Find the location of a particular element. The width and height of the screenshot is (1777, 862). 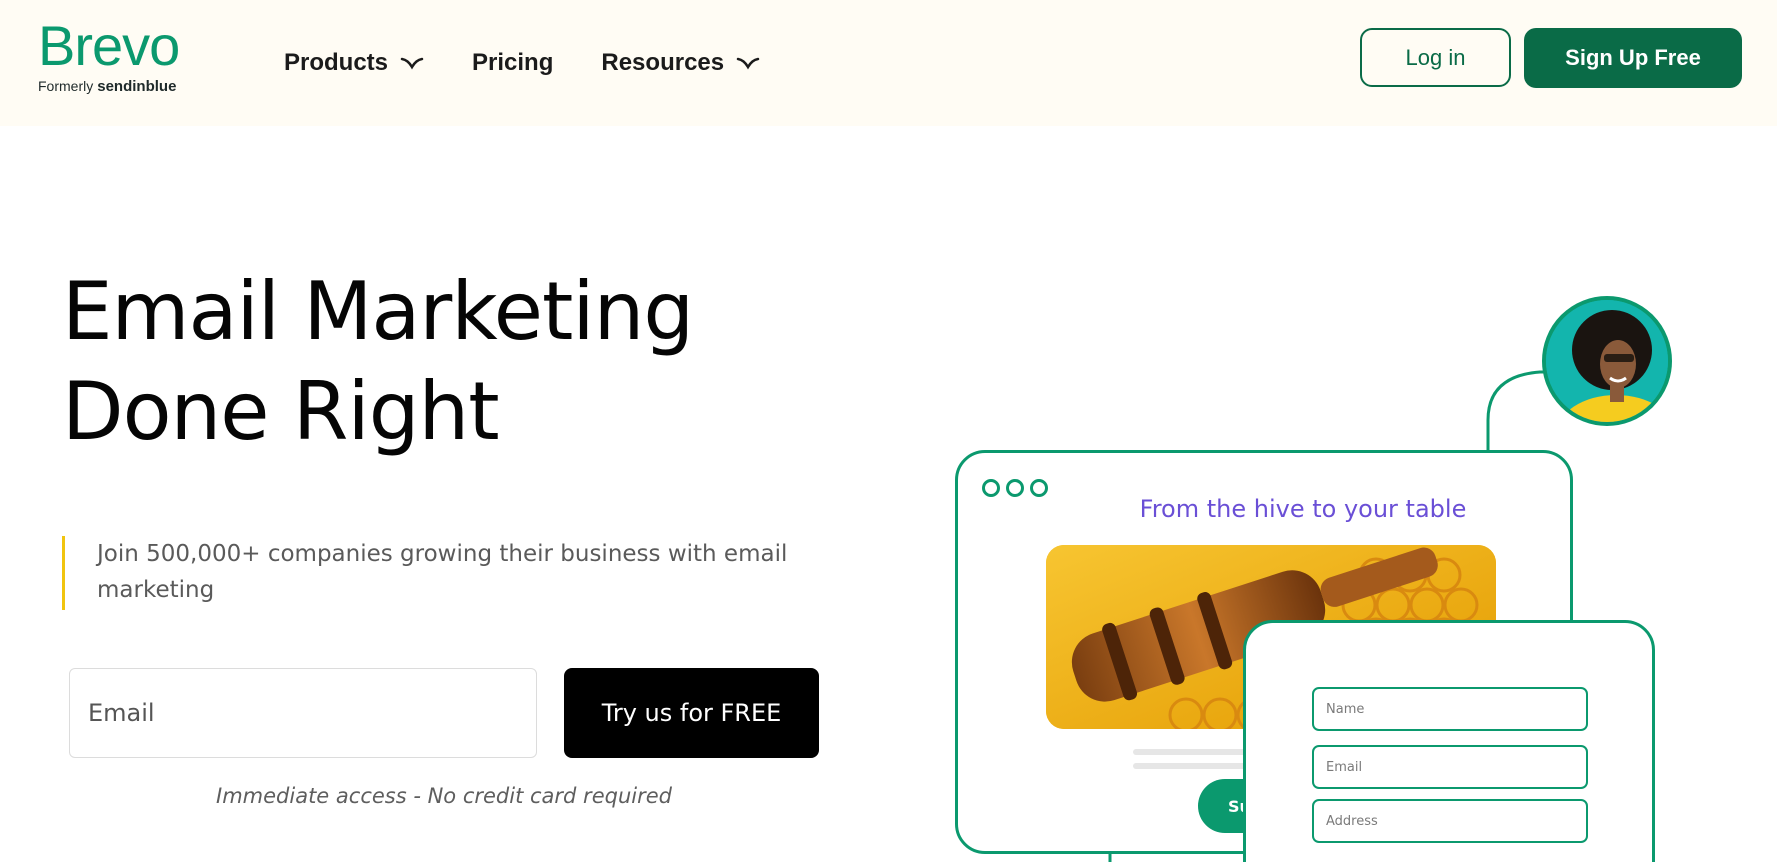

nav-pricing-label: Pricing is located at coordinates (513, 62).